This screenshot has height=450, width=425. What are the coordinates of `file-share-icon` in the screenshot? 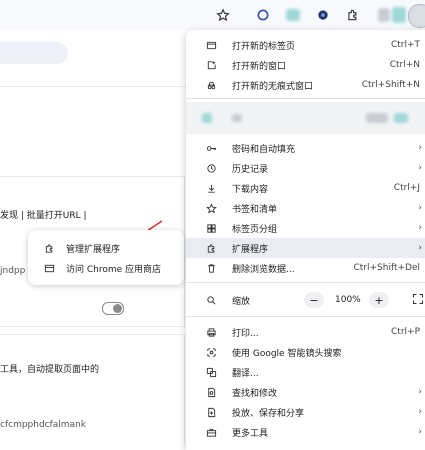 It's located at (211, 412).